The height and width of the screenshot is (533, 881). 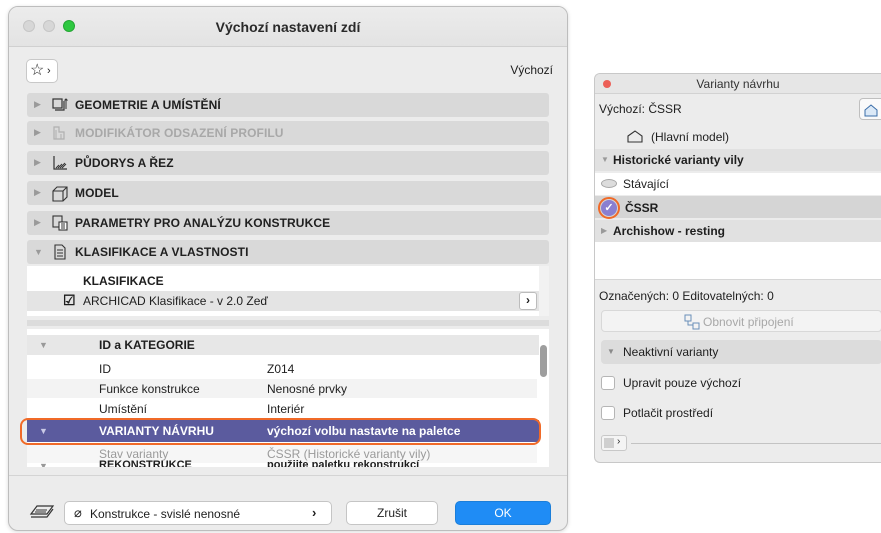 What do you see at coordinates (165, 514) in the screenshot?
I see `layer-name: Konstrukce - svislé nenosné` at bounding box center [165, 514].